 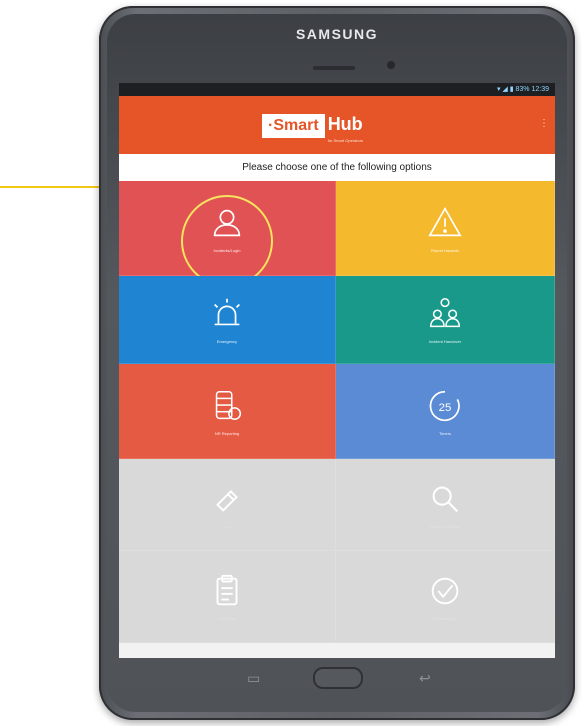 I want to click on warning-icon, so click(x=445, y=221).